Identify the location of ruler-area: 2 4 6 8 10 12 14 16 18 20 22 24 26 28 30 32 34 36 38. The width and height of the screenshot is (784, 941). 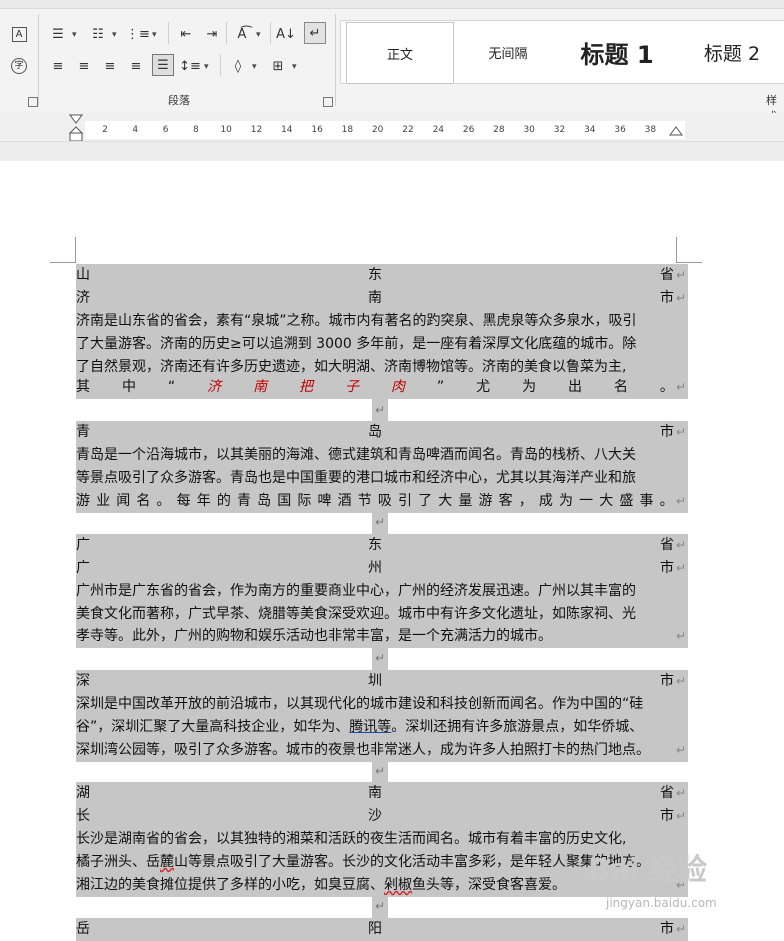
(392, 137).